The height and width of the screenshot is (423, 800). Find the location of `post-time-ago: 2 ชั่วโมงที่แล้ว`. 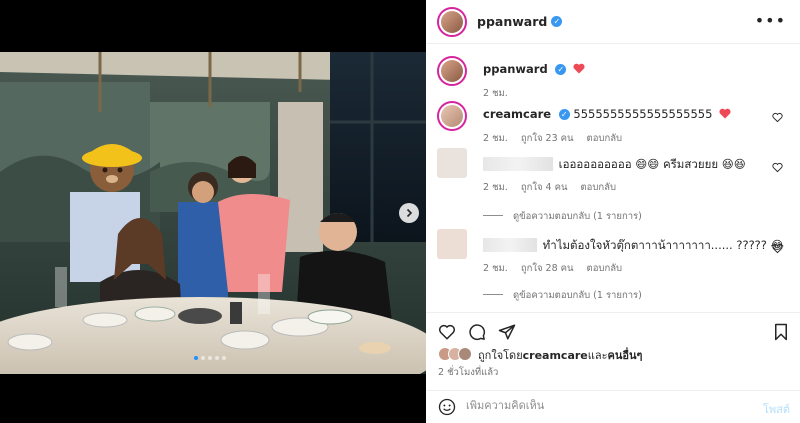

post-time-ago: 2 ชั่วโมงที่แล้ว is located at coordinates (468, 372).